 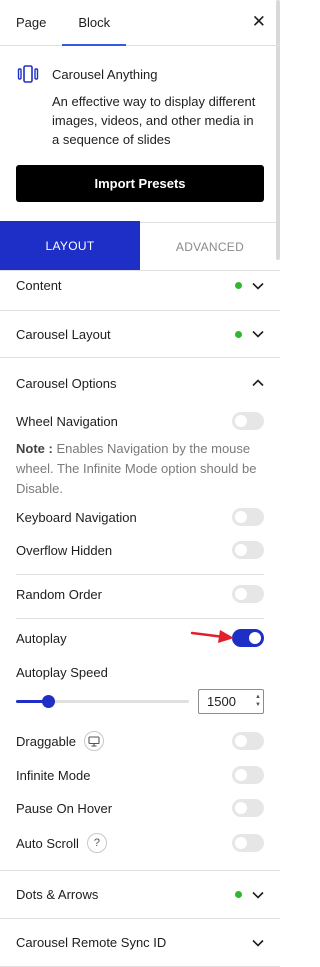 What do you see at coordinates (59, 594) in the screenshot?
I see `random-order-label: Random Order` at bounding box center [59, 594].